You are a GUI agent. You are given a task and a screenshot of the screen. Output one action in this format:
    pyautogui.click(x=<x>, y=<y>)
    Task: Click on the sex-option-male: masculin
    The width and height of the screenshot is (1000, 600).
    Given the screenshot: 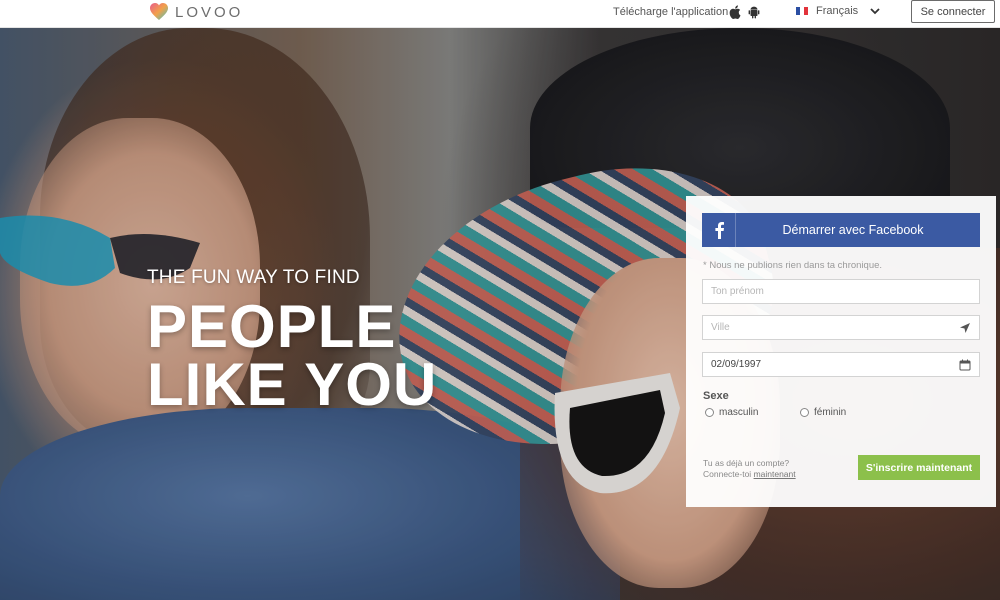 What is the action you would take?
    pyautogui.click(x=731, y=412)
    